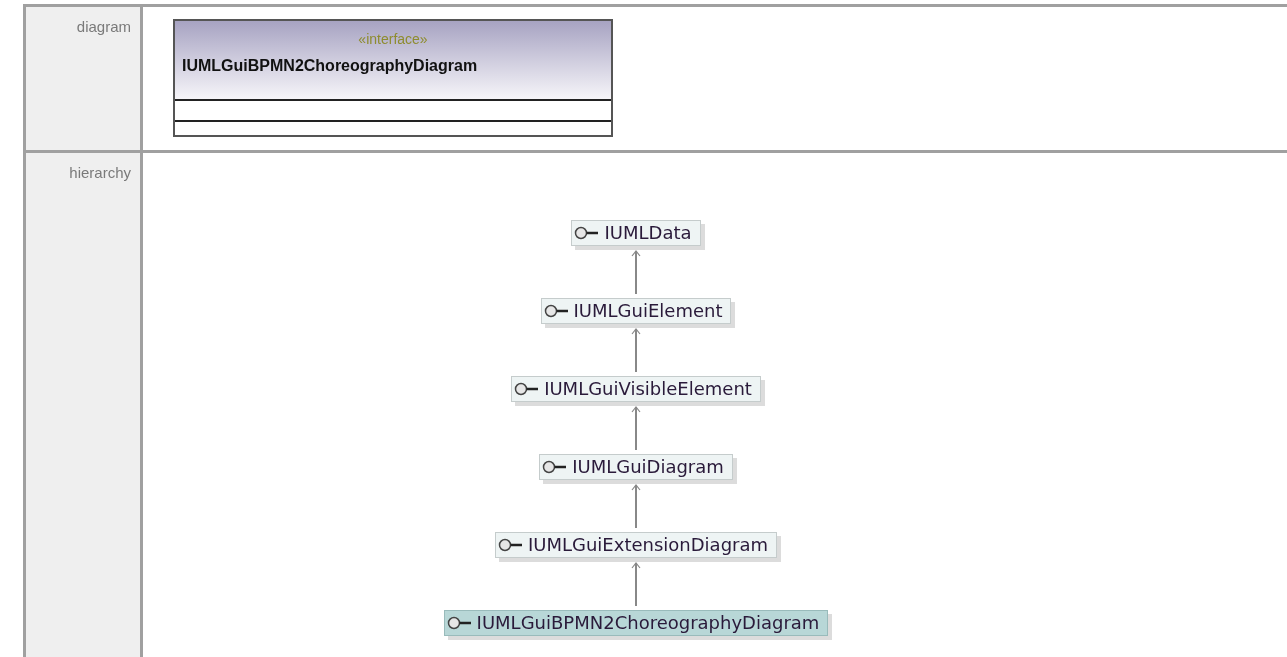 The width and height of the screenshot is (1287, 657). What do you see at coordinates (329, 66) in the screenshot?
I see `class-name: IUMLGuiBPMN2ChoreographyDiagram` at bounding box center [329, 66].